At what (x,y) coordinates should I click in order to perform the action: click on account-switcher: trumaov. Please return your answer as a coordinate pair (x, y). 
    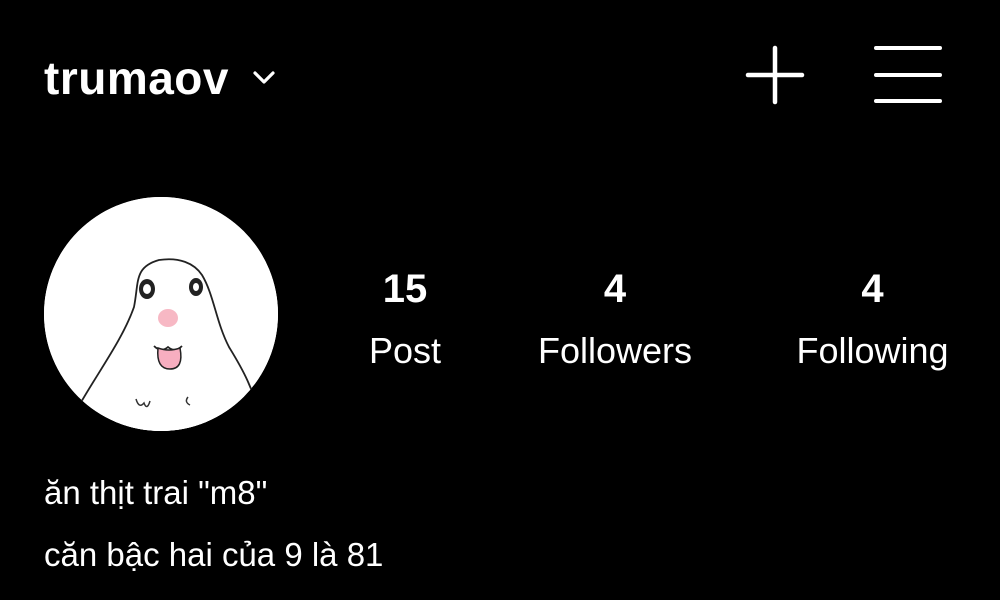
    Looking at the image, I should click on (160, 78).